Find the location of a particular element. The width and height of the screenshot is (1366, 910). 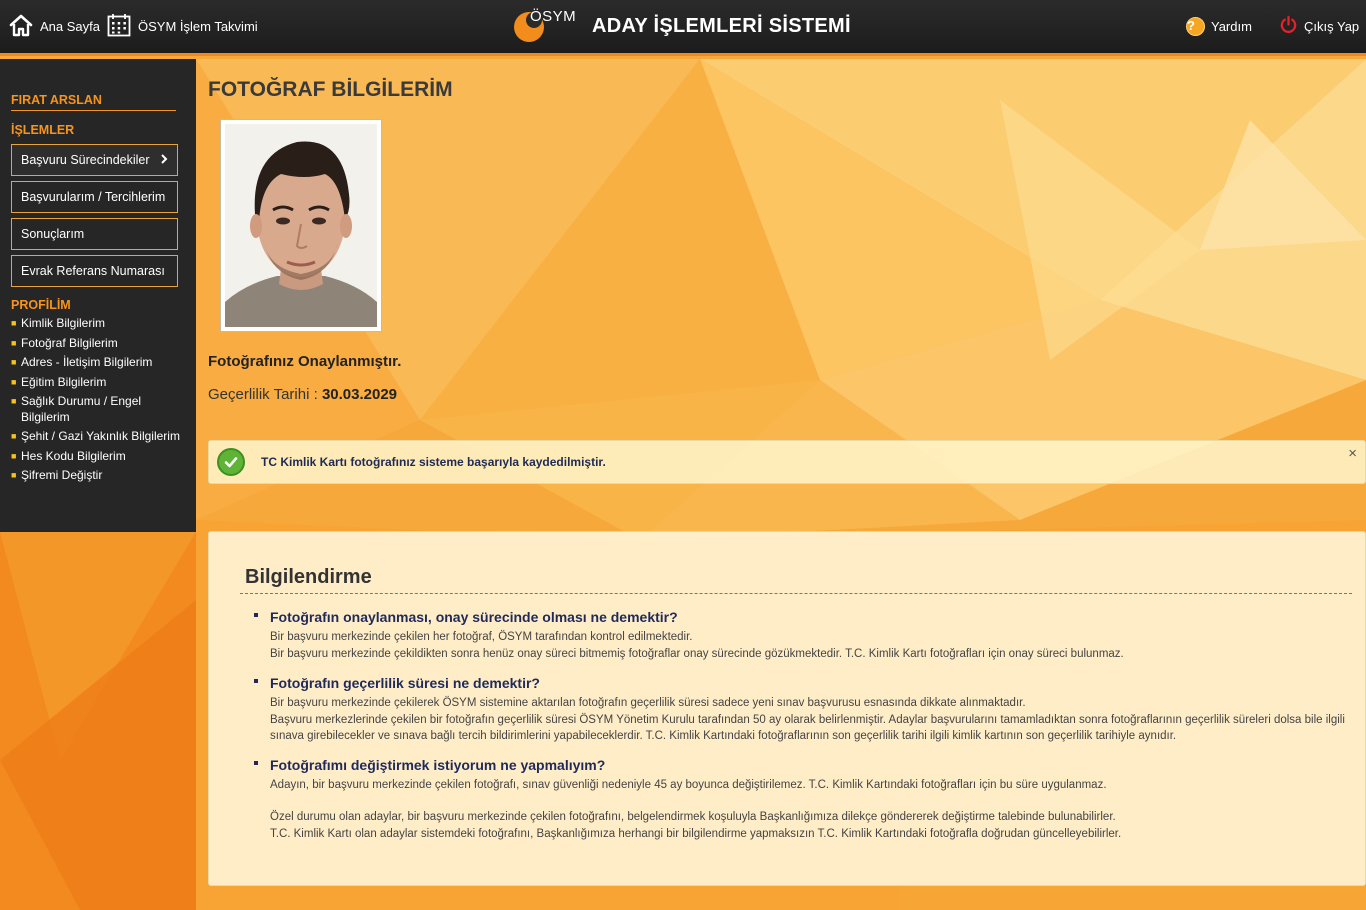

sidebar-link-label: Fotoğraf Bilgilerim is located at coordinates (69, 342).